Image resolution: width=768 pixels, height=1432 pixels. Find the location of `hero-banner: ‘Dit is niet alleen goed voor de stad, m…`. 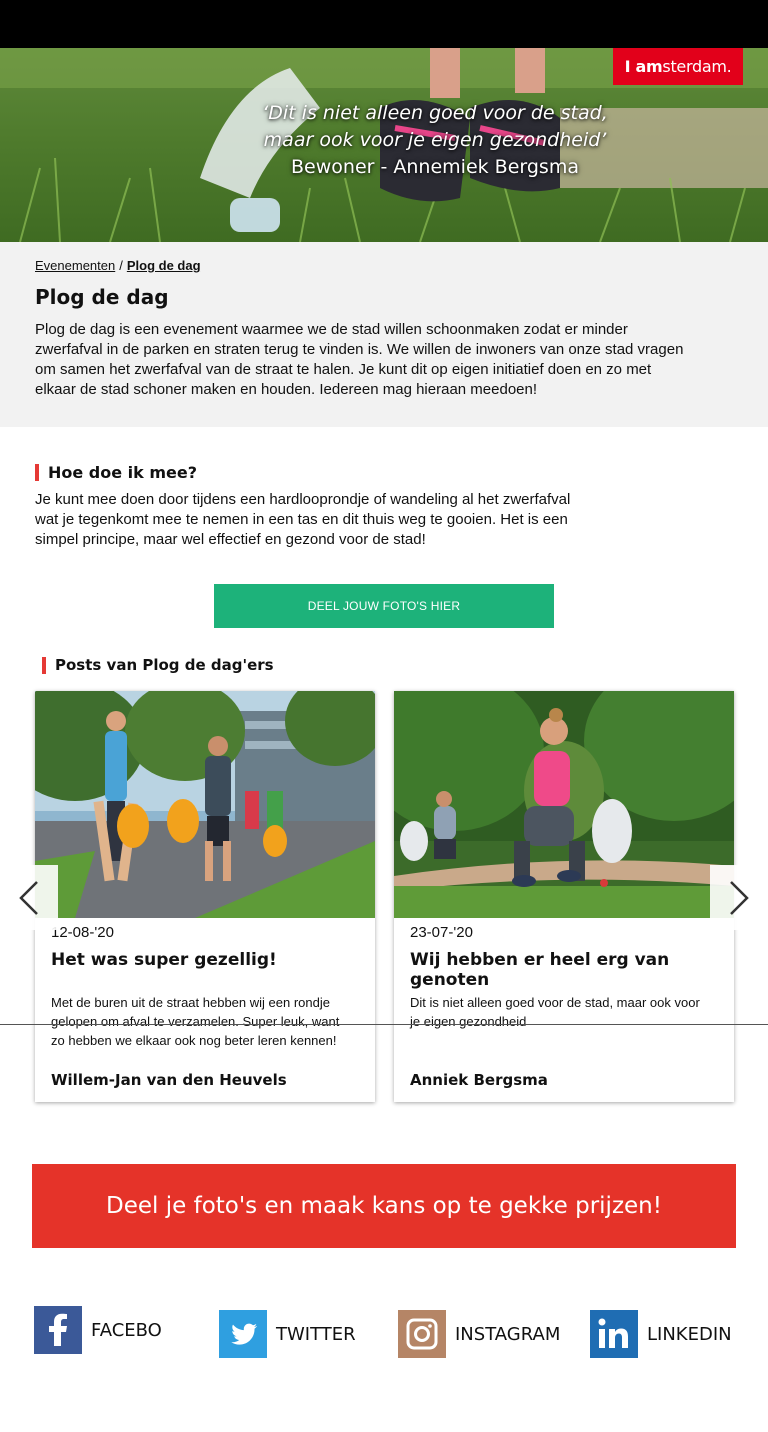

hero-banner: ‘Dit is niet alleen goed voor de stad, m… is located at coordinates (384, 145).